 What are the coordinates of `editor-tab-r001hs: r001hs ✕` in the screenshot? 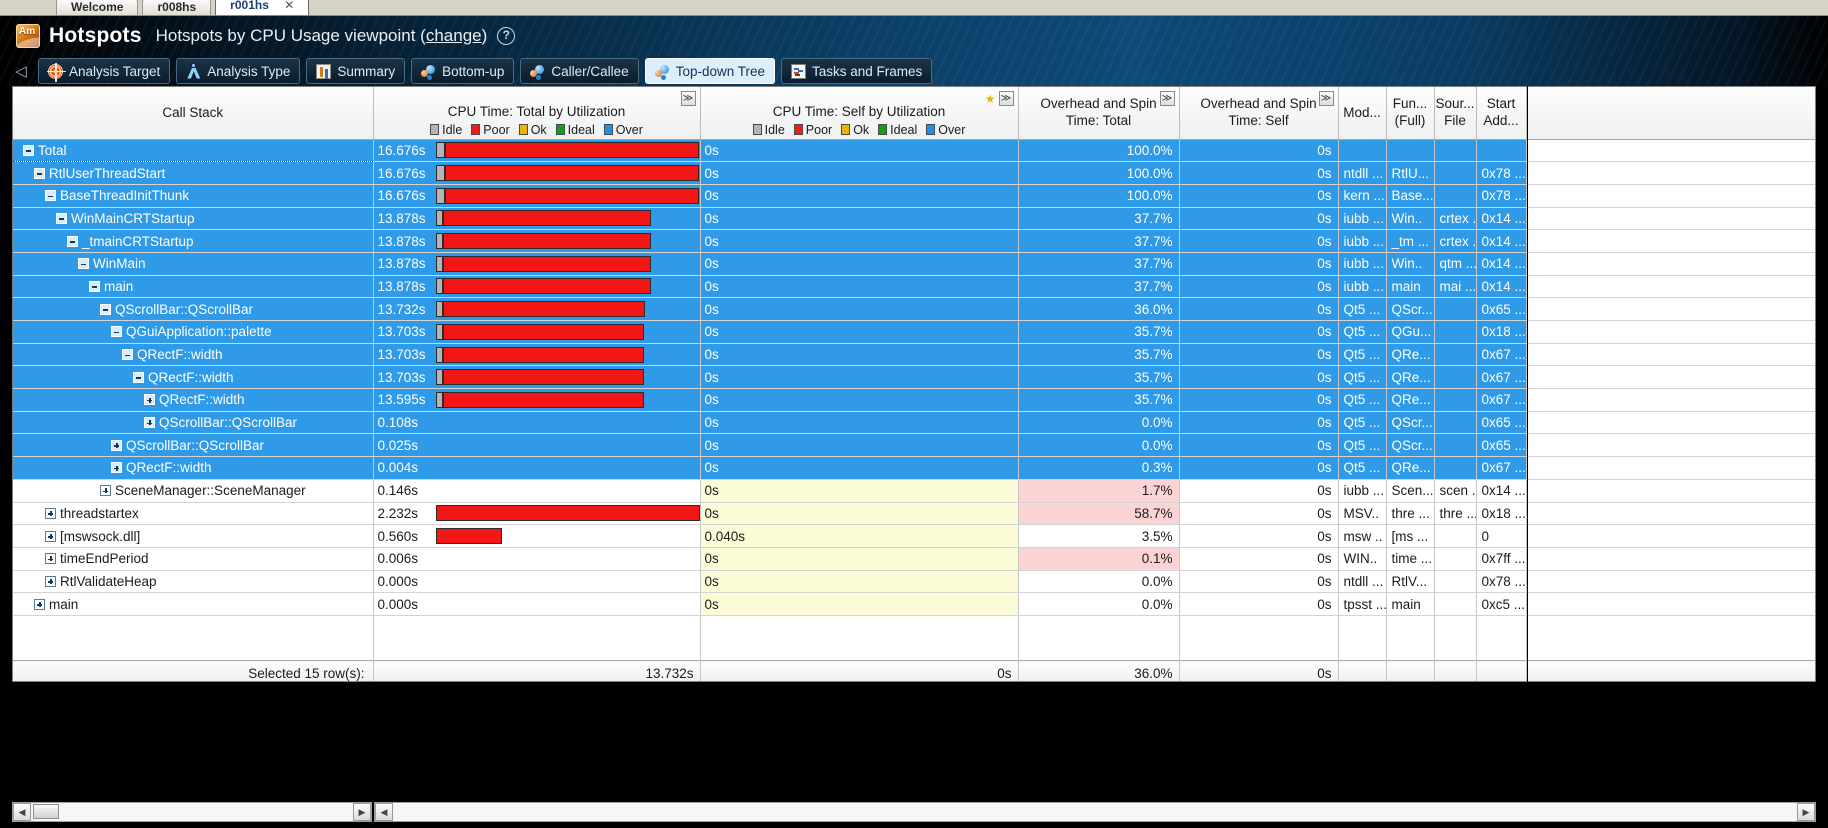 It's located at (262, 7).